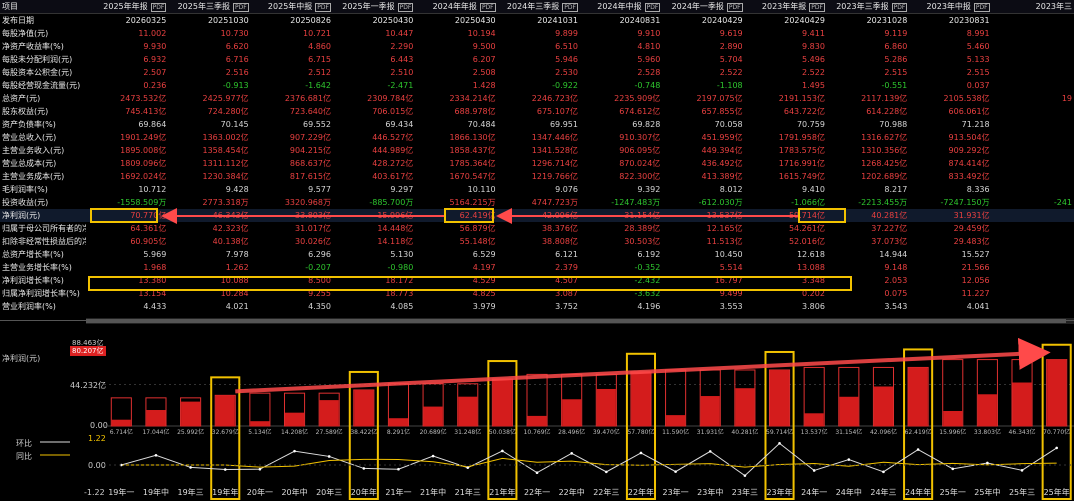  Describe the element at coordinates (978, 33) in the screenshot. I see `table-cell: 8.991` at that location.